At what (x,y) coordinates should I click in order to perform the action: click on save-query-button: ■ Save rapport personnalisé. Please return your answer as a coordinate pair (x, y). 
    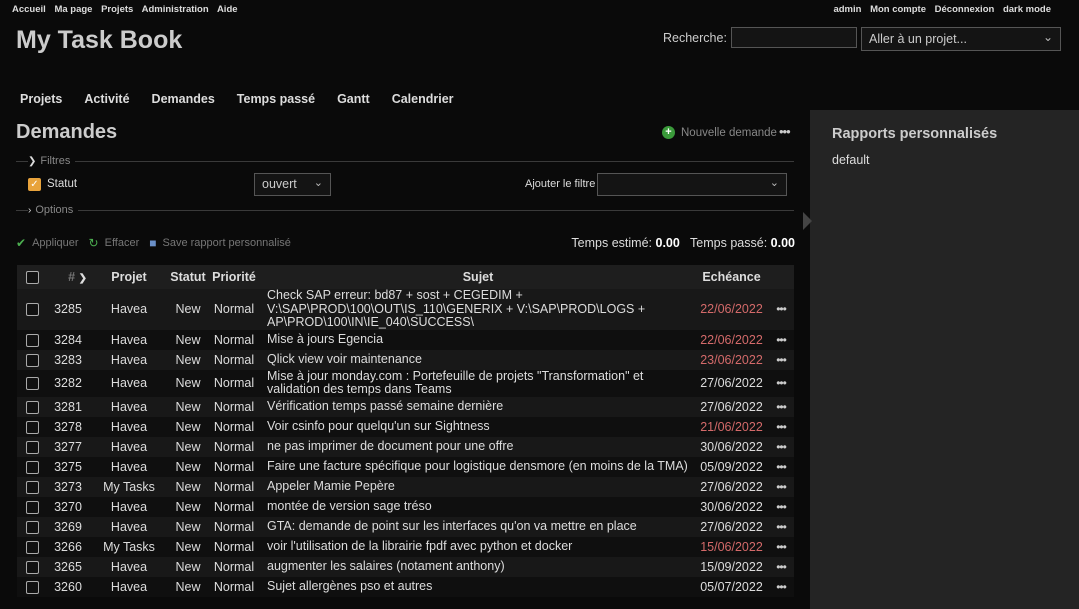
    Looking at the image, I should click on (220, 243).